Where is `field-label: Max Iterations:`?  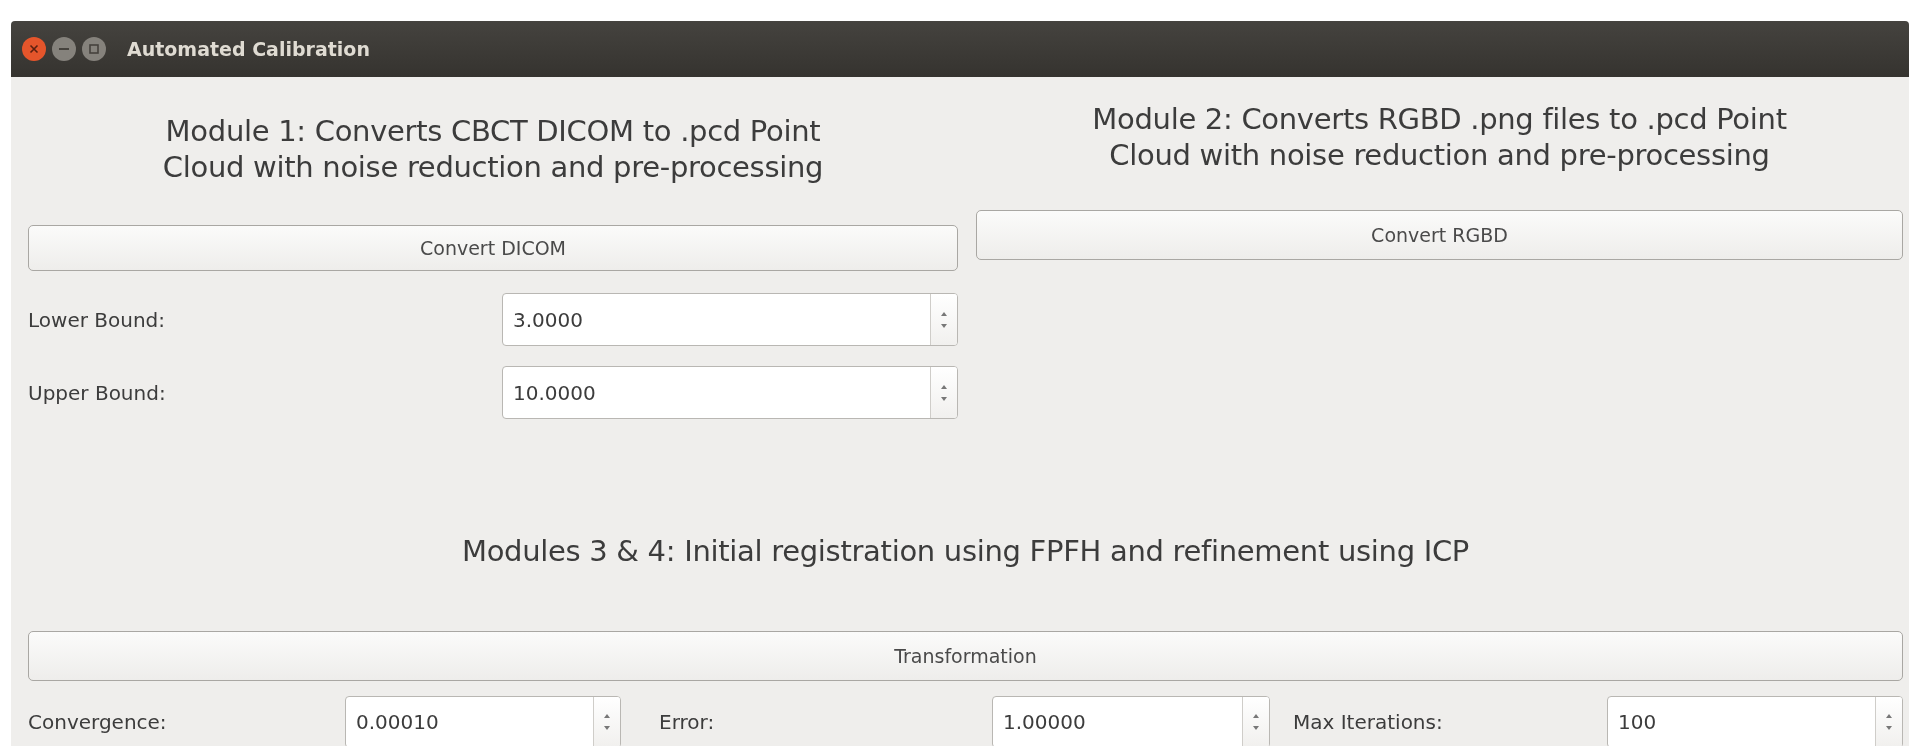 field-label: Max Iterations: is located at coordinates (1368, 722).